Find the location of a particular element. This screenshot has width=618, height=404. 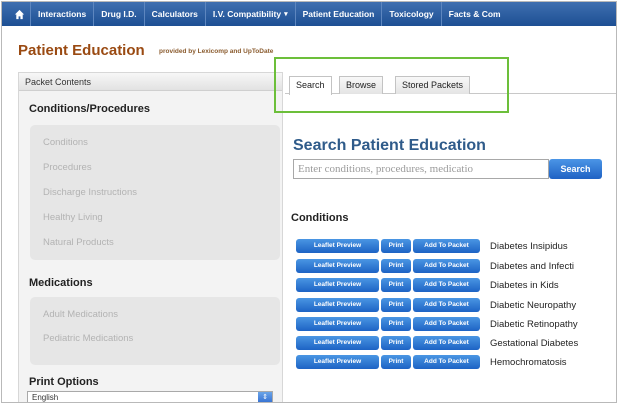

page-subtitle: provided by Lexicomp and UpToDate is located at coordinates (216, 51).